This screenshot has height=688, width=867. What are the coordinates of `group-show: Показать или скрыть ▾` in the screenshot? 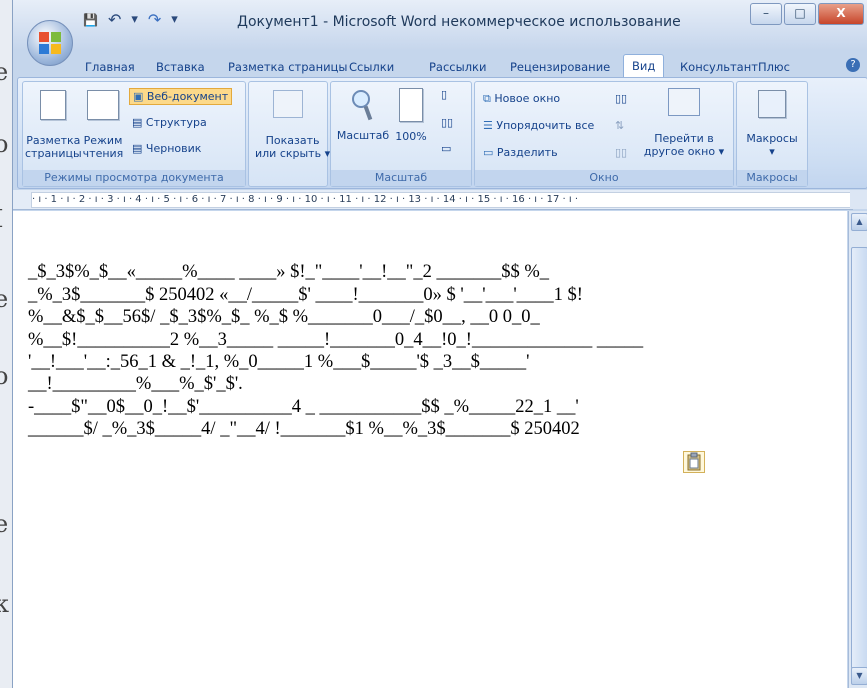 It's located at (289, 134).